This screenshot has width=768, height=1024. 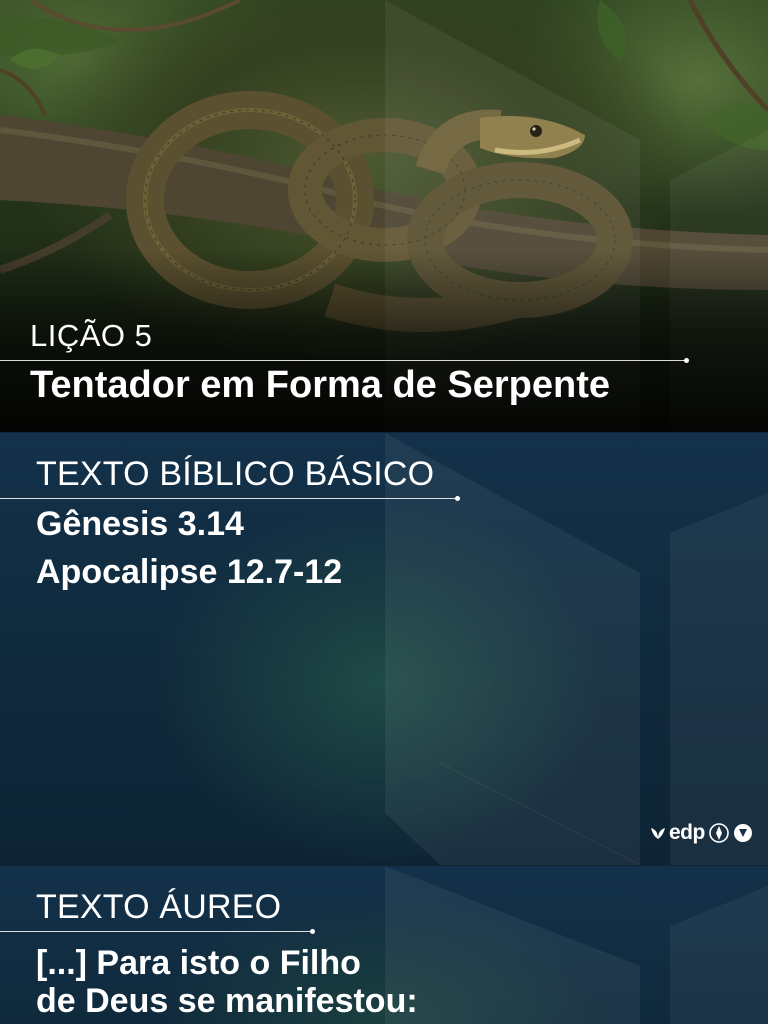 I want to click on scripture-reference: Gênesis 3.14, so click(x=140, y=524).